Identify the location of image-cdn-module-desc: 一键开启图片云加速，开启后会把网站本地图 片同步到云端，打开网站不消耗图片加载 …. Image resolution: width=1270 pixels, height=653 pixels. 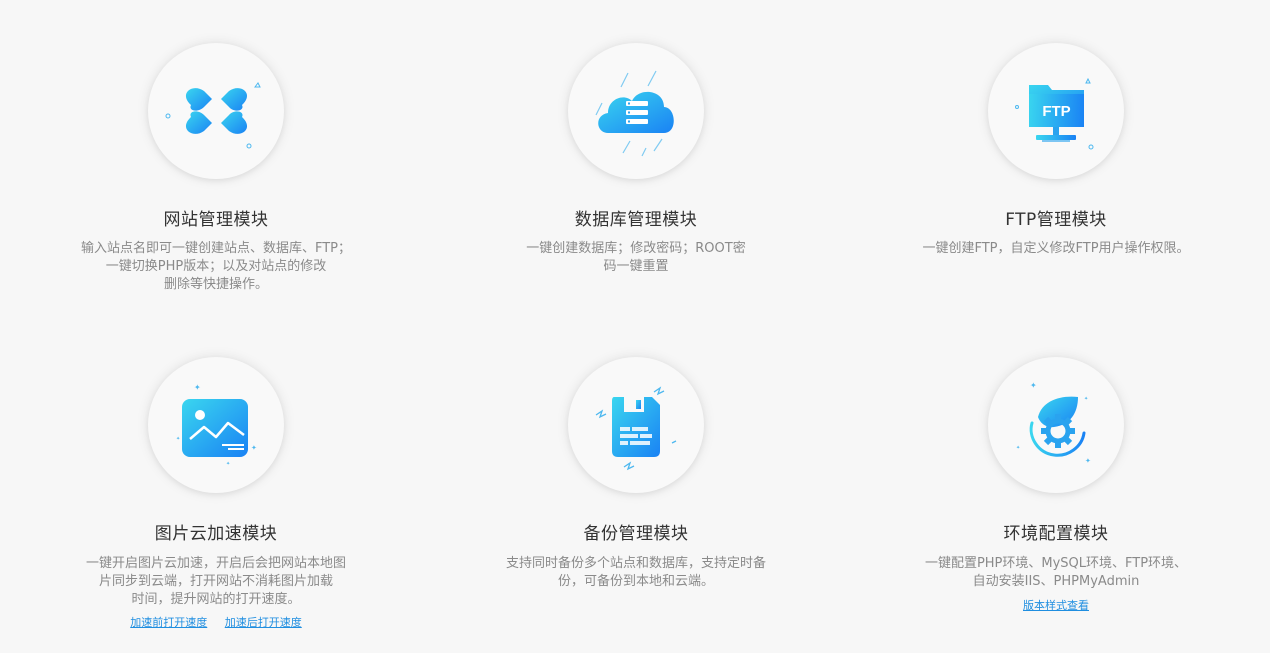
(216, 582).